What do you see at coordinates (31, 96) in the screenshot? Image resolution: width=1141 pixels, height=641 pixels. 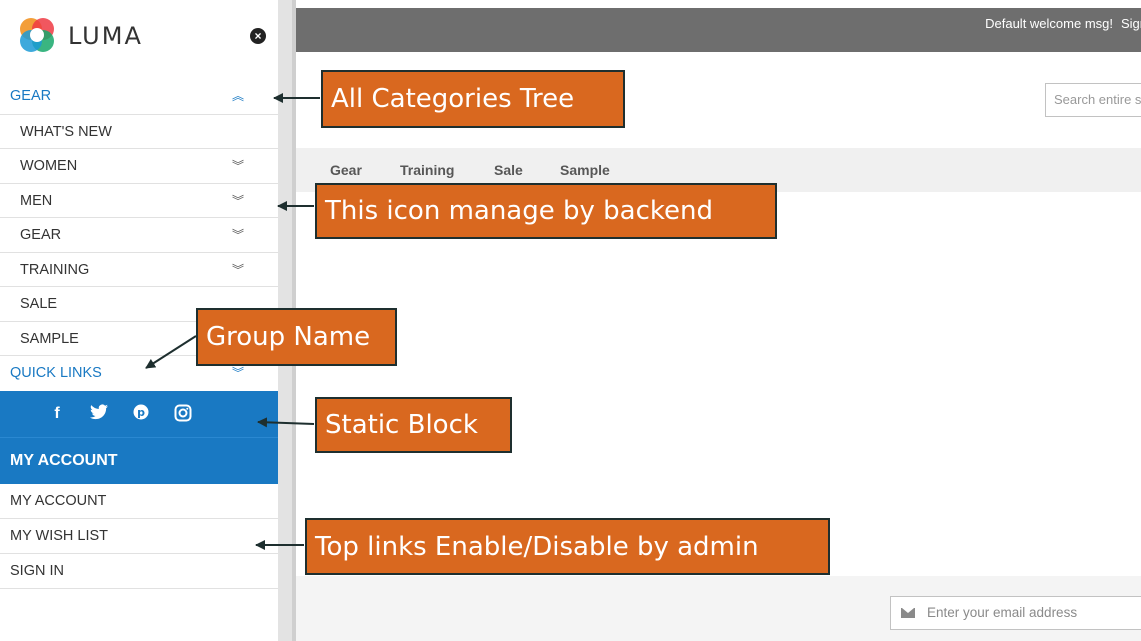 I see `category-header-label: GEAR` at bounding box center [31, 96].